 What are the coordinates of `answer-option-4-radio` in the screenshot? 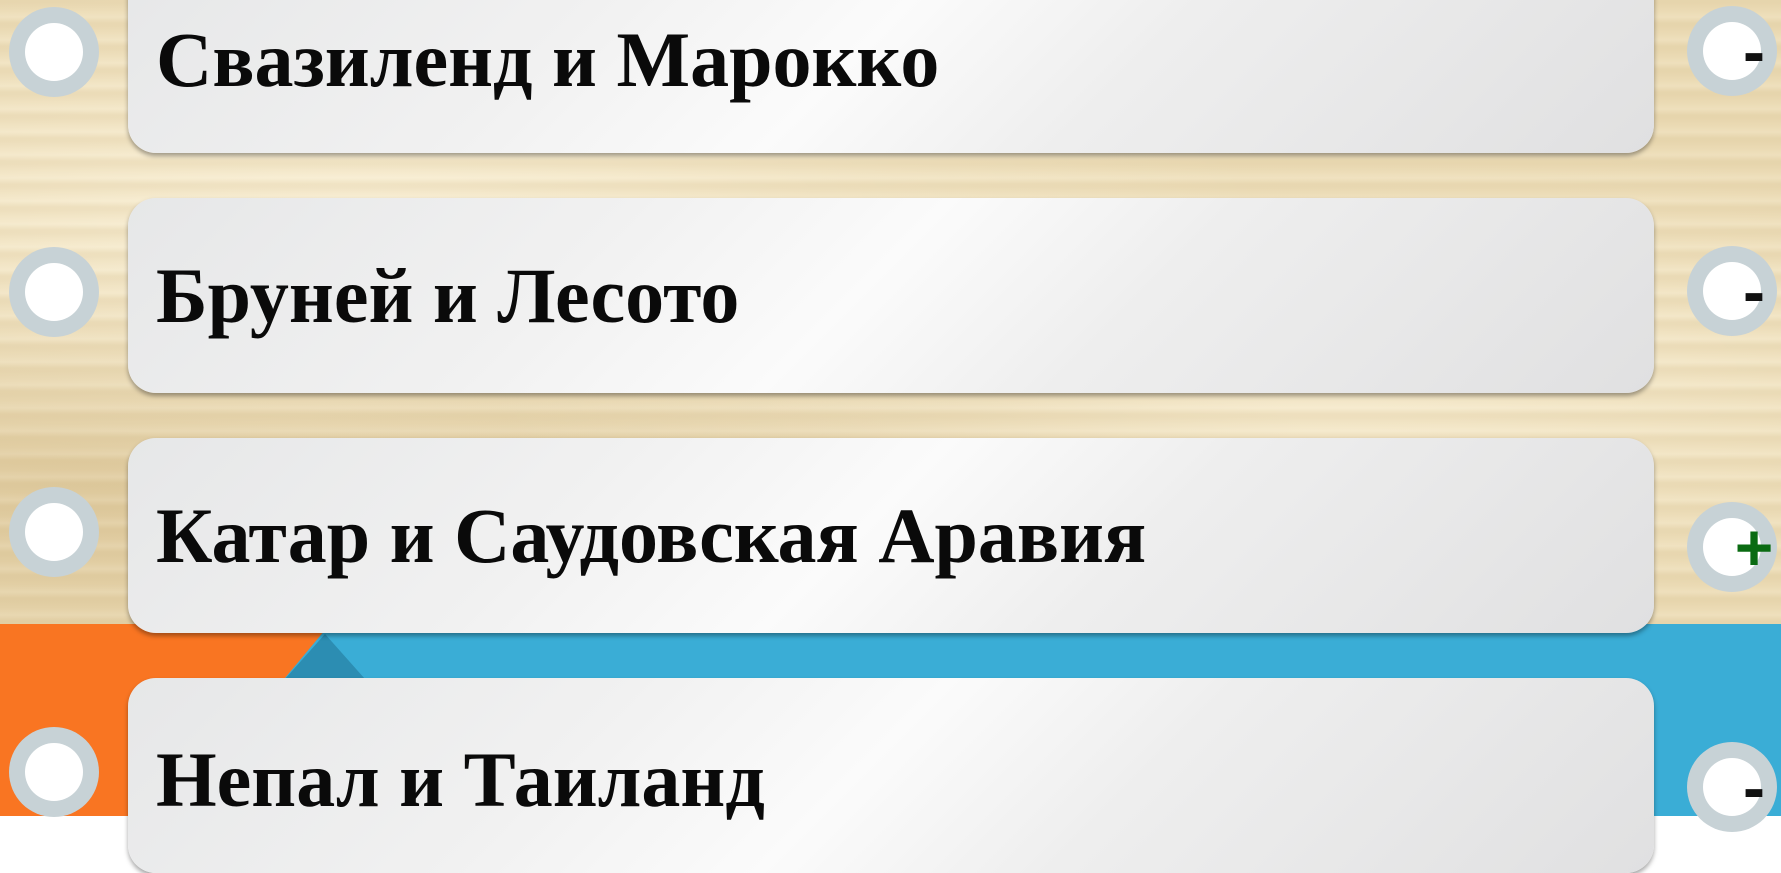 It's located at (54, 772).